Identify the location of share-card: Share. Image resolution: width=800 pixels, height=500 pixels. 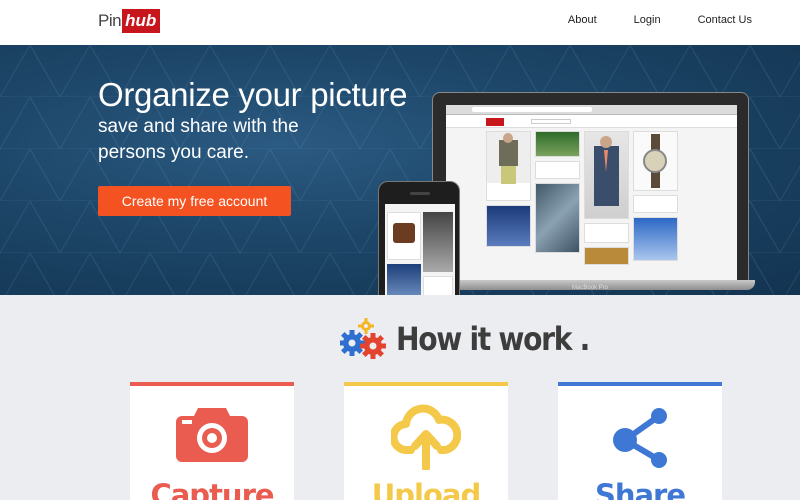
(640, 441).